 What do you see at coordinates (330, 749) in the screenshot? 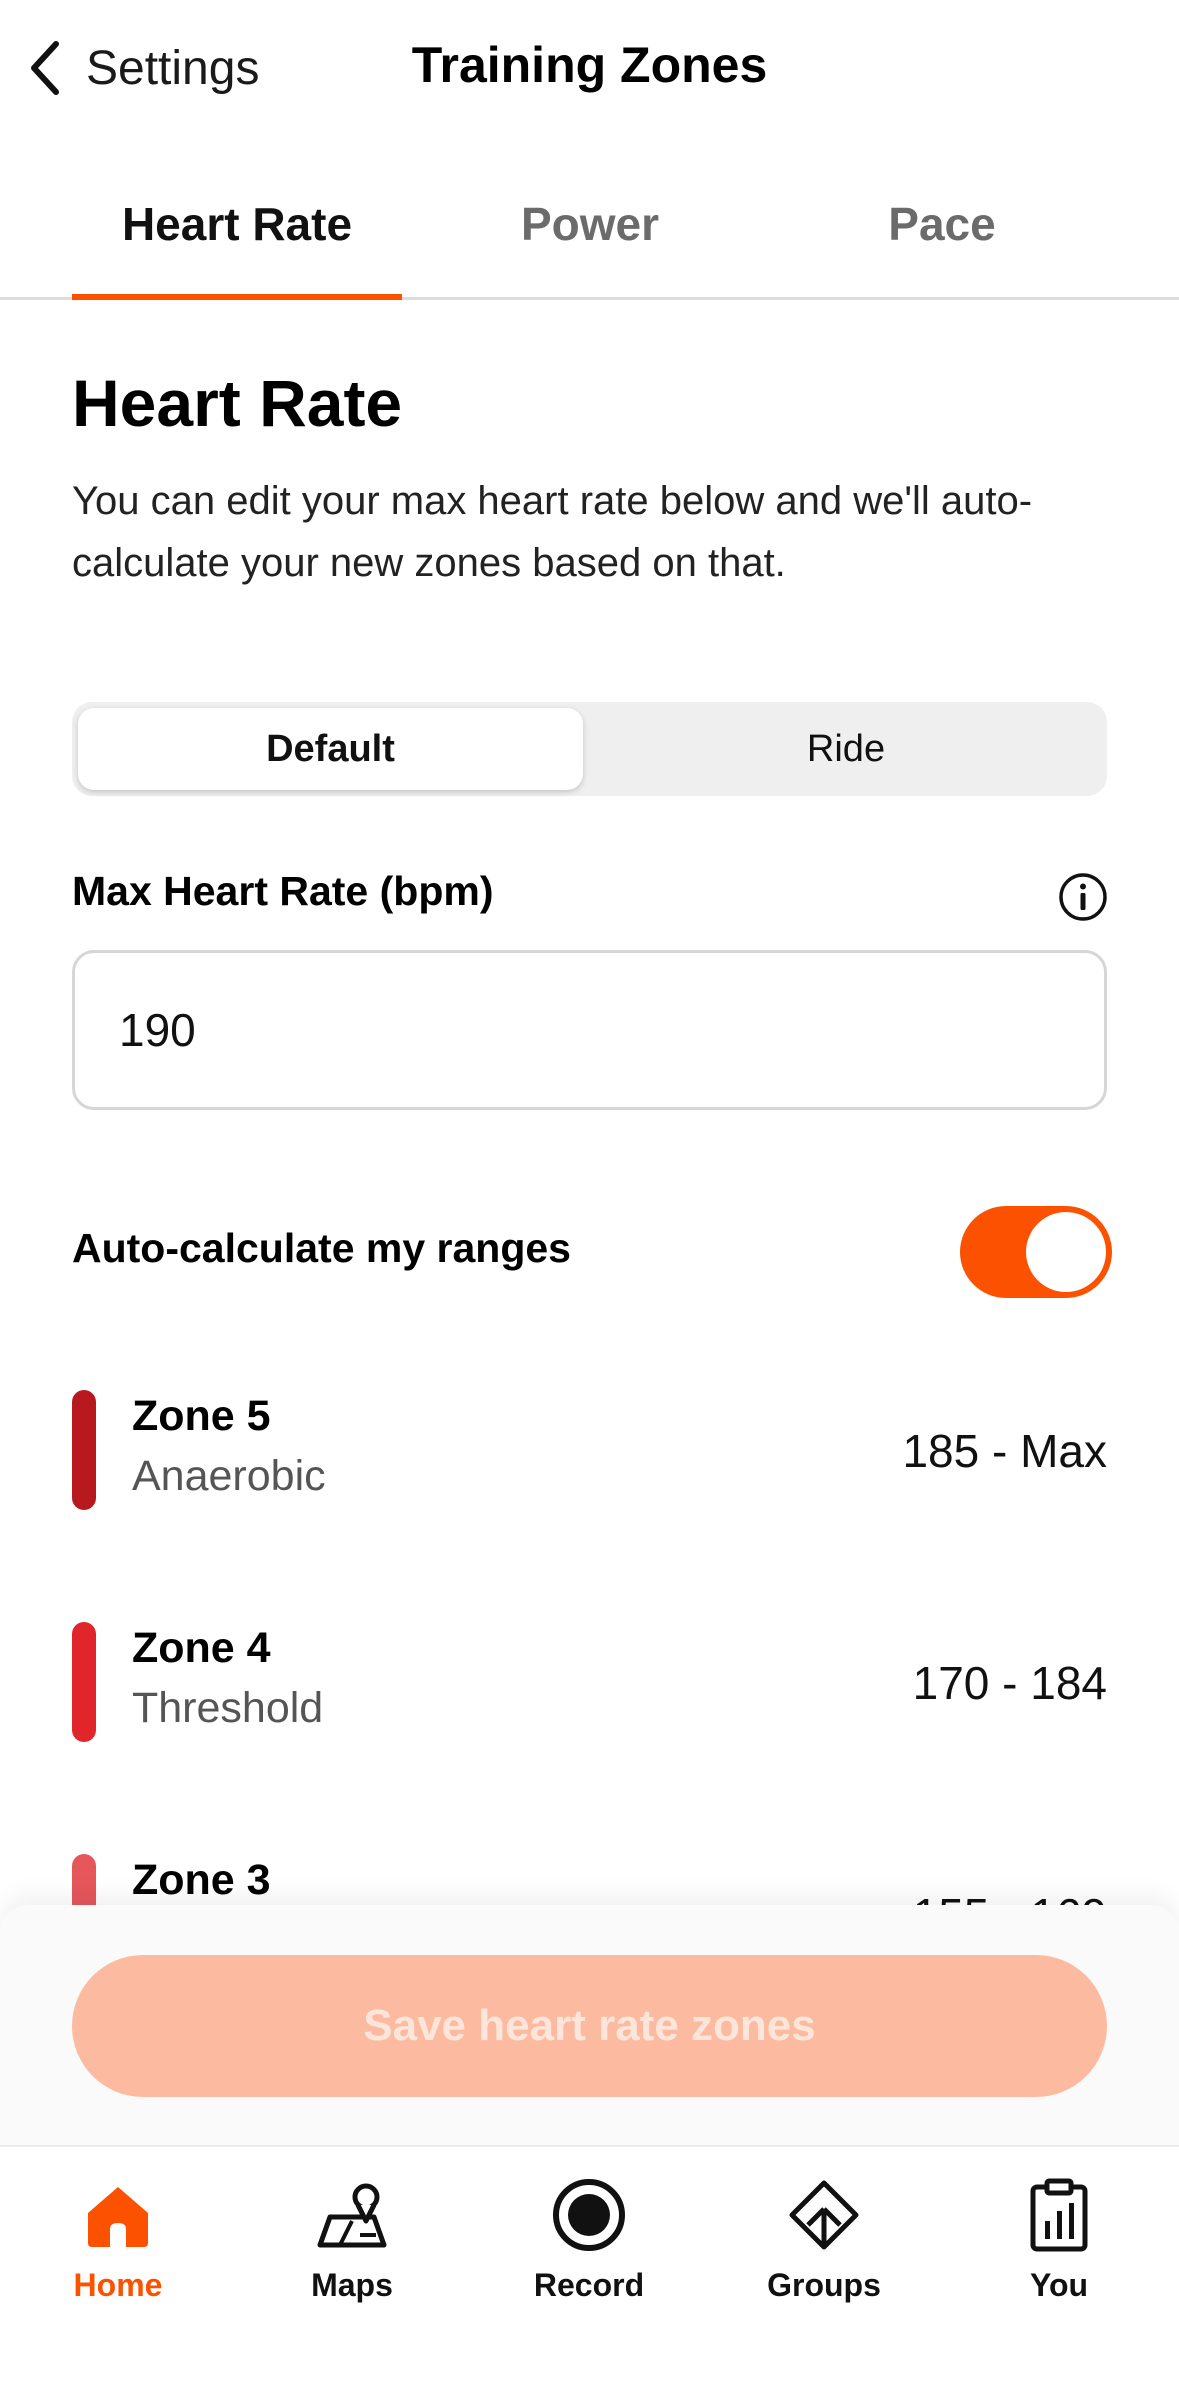
I see `segment-default: Default` at bounding box center [330, 749].